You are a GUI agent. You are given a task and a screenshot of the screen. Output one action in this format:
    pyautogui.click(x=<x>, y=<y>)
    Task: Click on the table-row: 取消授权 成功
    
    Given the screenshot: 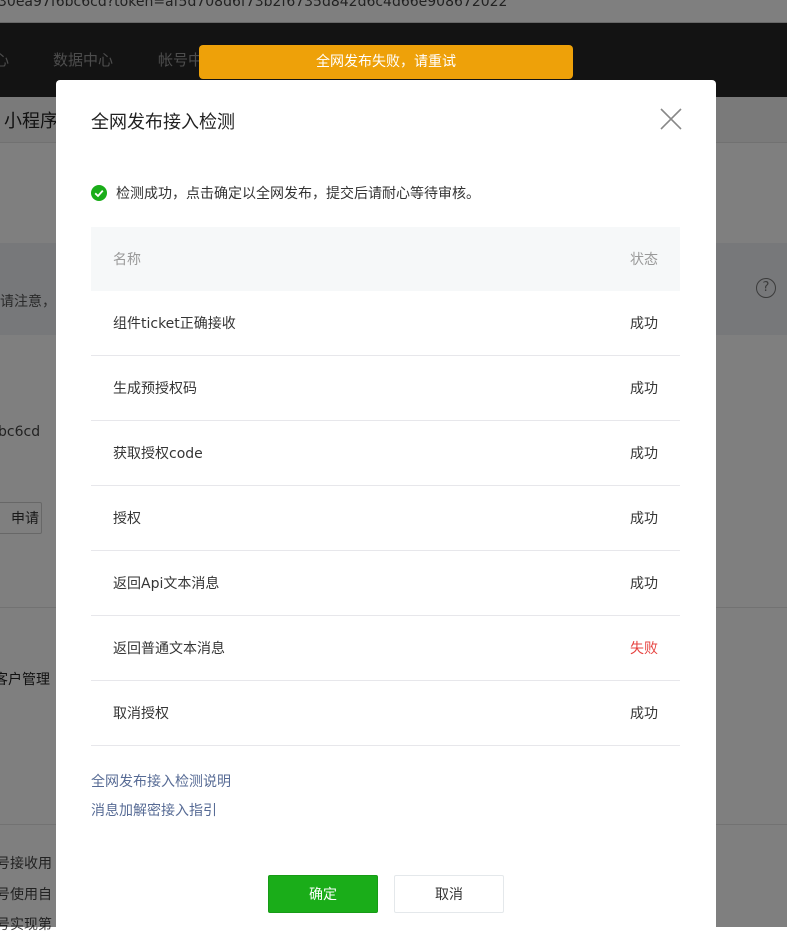 What is the action you would take?
    pyautogui.click(x=385, y=713)
    